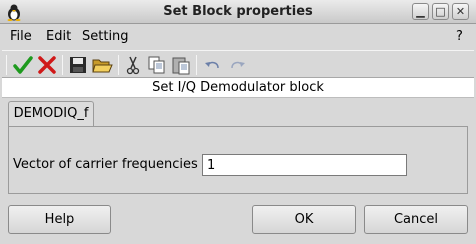 This screenshot has width=476, height=244. Describe the element at coordinates (21, 36) in the screenshot. I see `menu-file: File` at that location.